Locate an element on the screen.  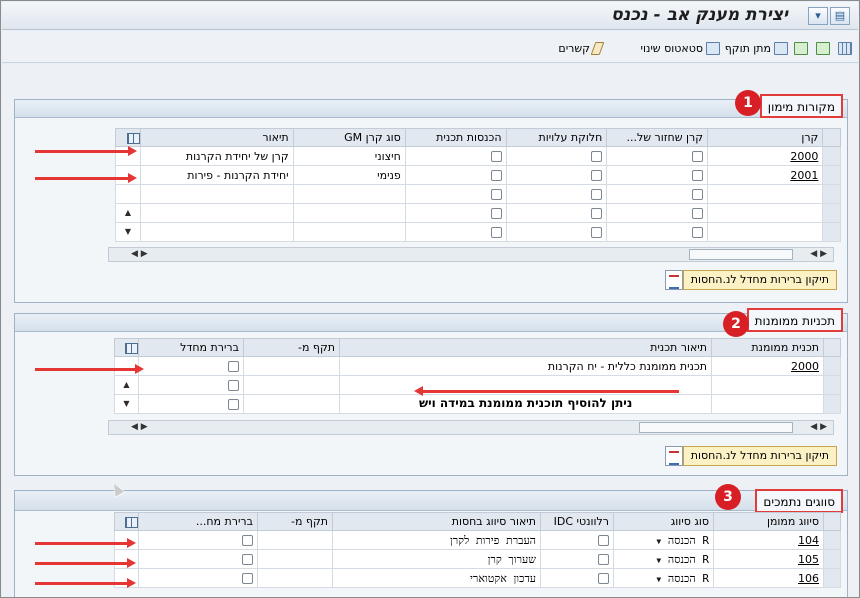
grid-view-button is located at coordinates (843, 48).